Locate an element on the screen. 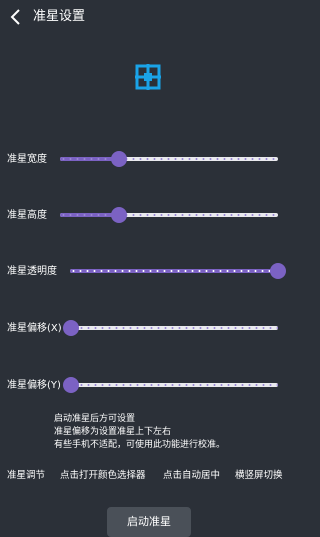  width-slider is located at coordinates (169, 159).